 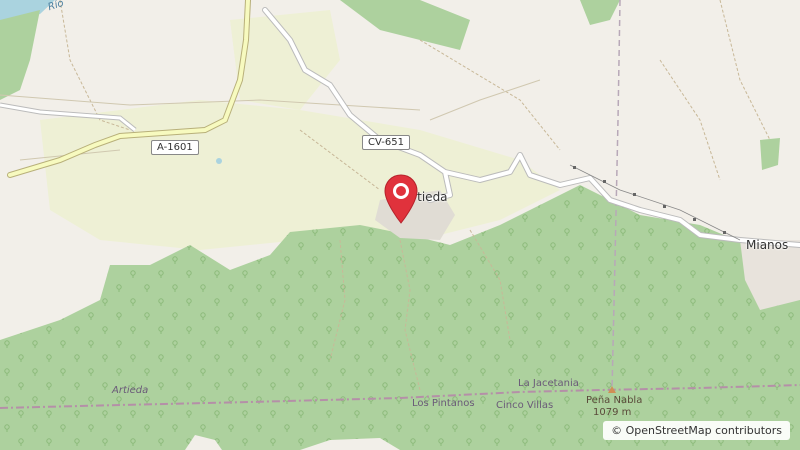 I want to click on location-marker, so click(x=401, y=199).